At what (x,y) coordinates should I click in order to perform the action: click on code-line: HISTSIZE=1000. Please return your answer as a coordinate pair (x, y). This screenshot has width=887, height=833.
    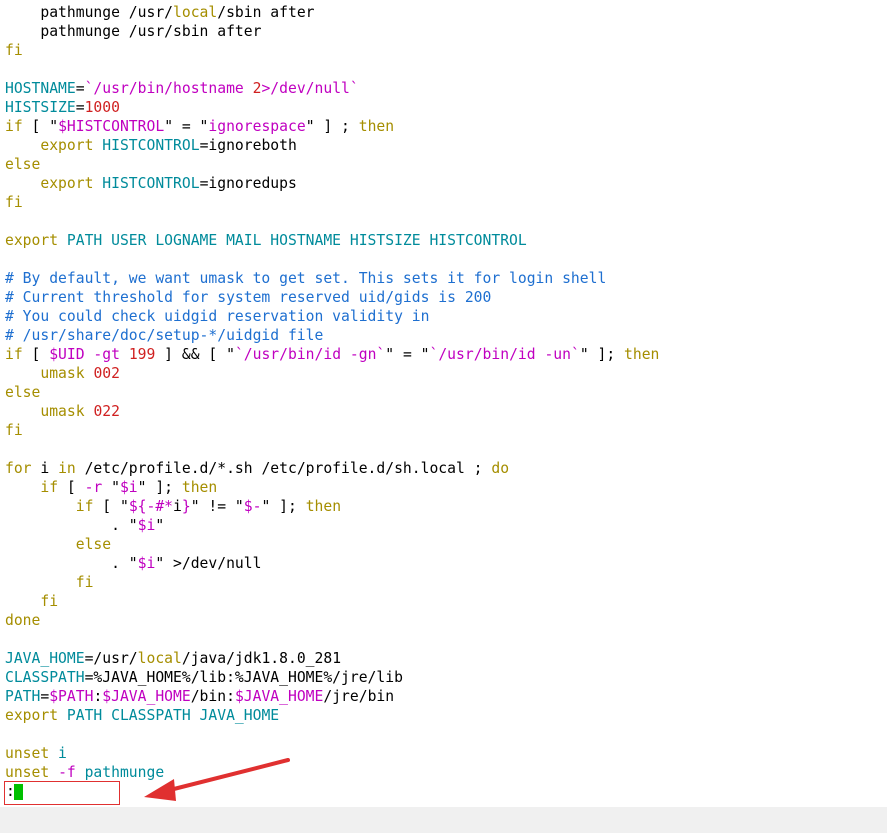
    Looking at the image, I should click on (62, 107).